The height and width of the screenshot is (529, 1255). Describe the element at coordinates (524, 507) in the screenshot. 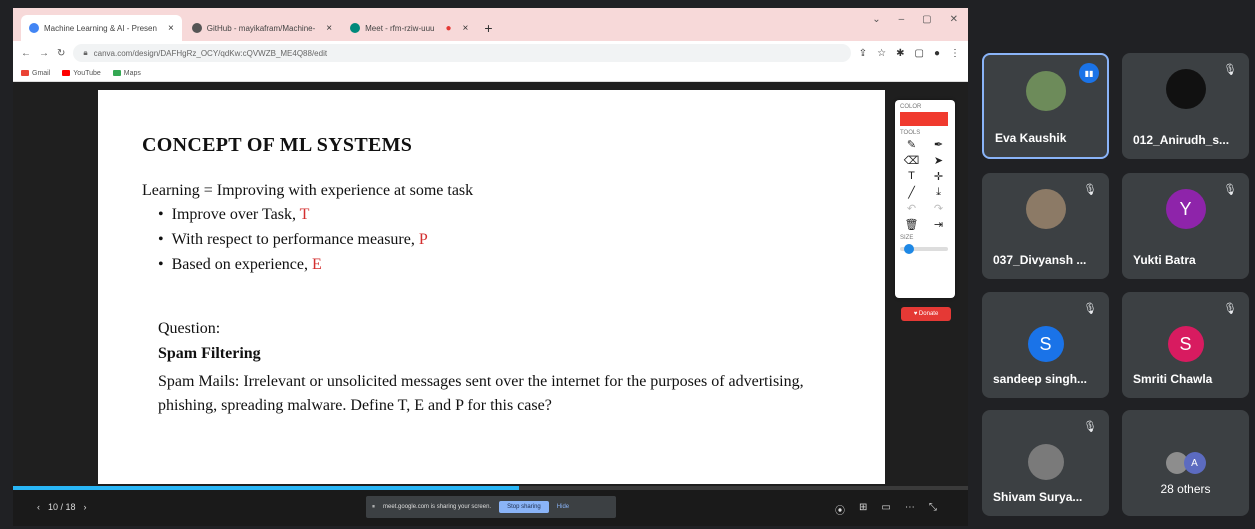

I see `stop-sharing-button: Stop sharing` at that location.